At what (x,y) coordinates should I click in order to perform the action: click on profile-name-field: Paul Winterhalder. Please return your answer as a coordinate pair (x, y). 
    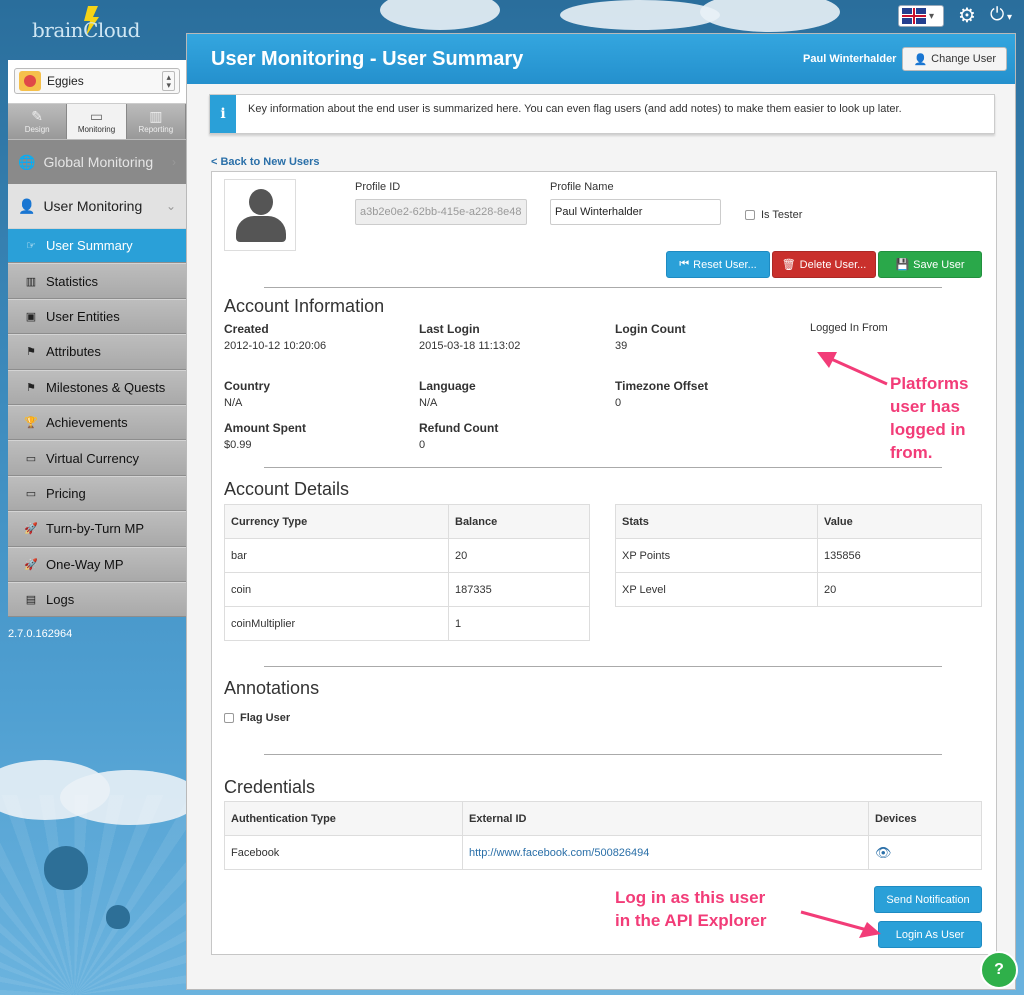
    Looking at the image, I should click on (635, 212).